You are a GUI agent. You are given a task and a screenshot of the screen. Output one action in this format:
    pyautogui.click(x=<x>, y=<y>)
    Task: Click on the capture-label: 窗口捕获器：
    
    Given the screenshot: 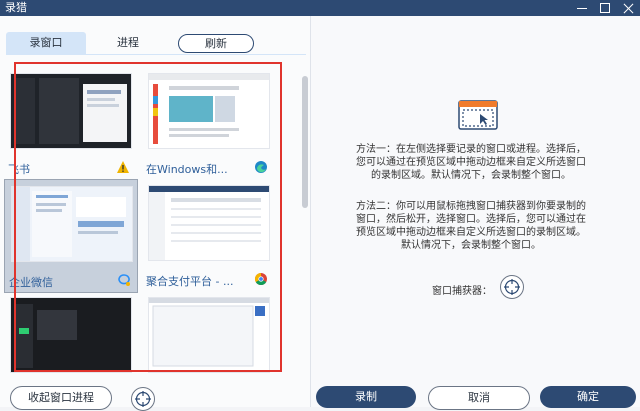 What is the action you would take?
    pyautogui.click(x=462, y=291)
    